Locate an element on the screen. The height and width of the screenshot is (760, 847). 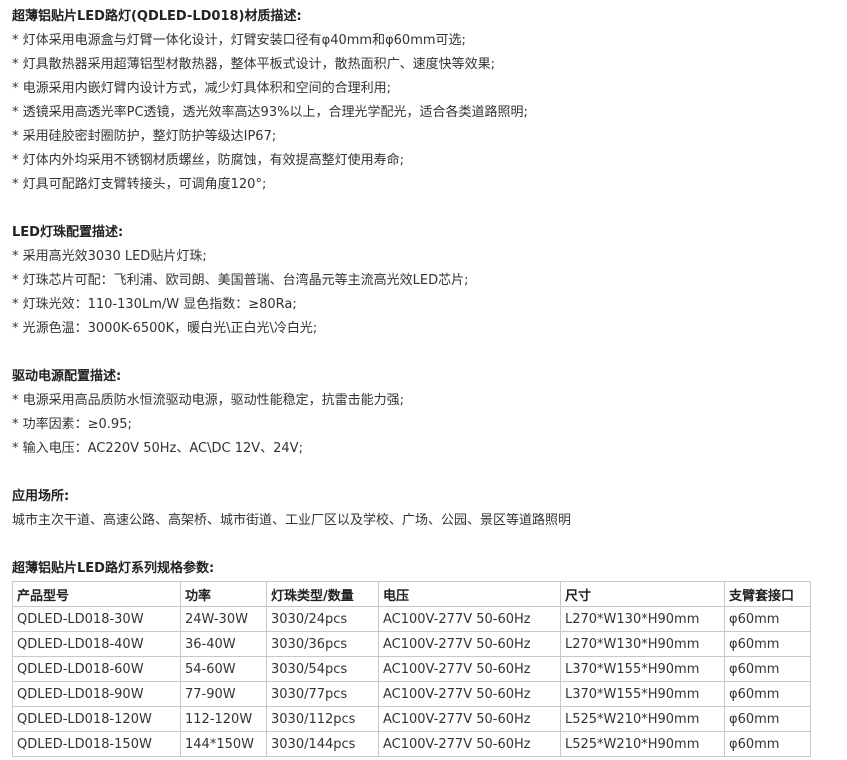
table-cell: QDLED-LD018-40W is located at coordinates (96, 644).